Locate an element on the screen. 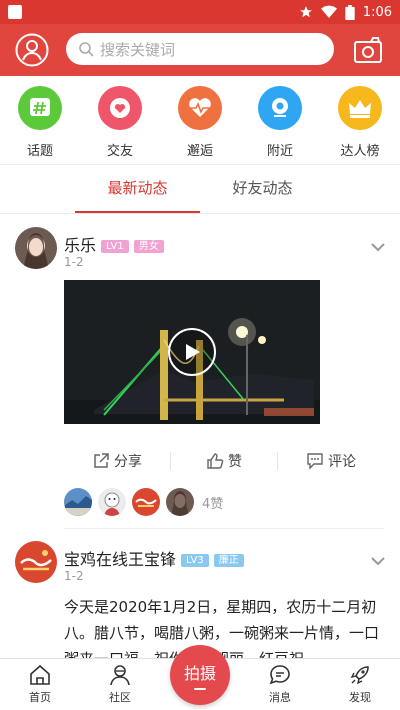  level-badge: LV3 is located at coordinates (195, 560).